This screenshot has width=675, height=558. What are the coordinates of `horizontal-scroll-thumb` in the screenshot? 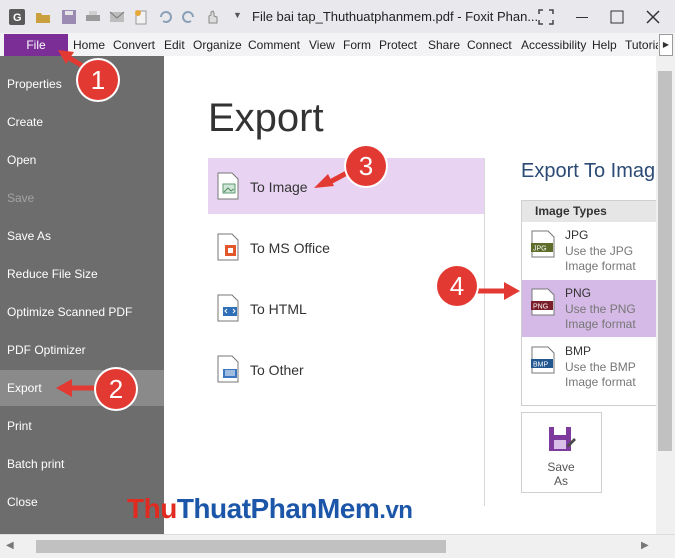 It's located at (241, 546).